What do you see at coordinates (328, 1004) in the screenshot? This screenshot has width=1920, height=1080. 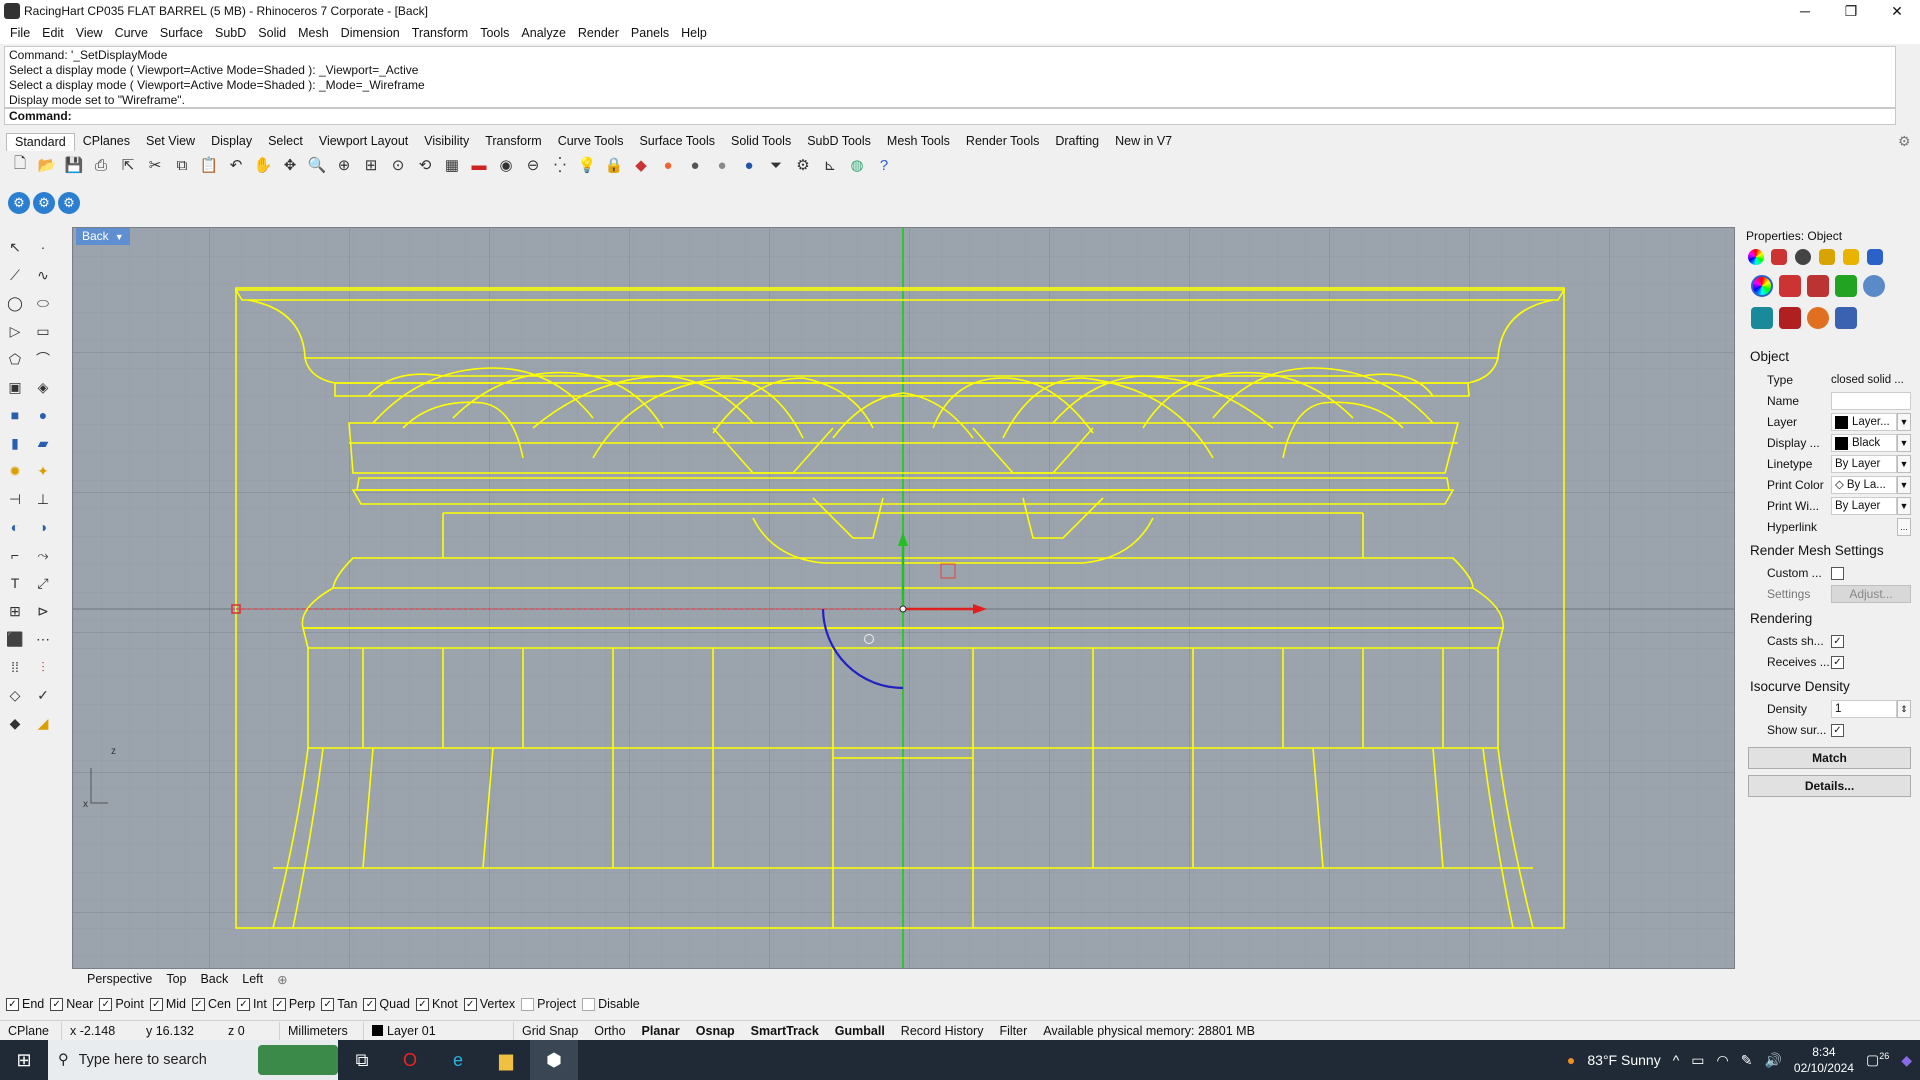 I see `osnap-tan-checkbox: ✓` at bounding box center [328, 1004].